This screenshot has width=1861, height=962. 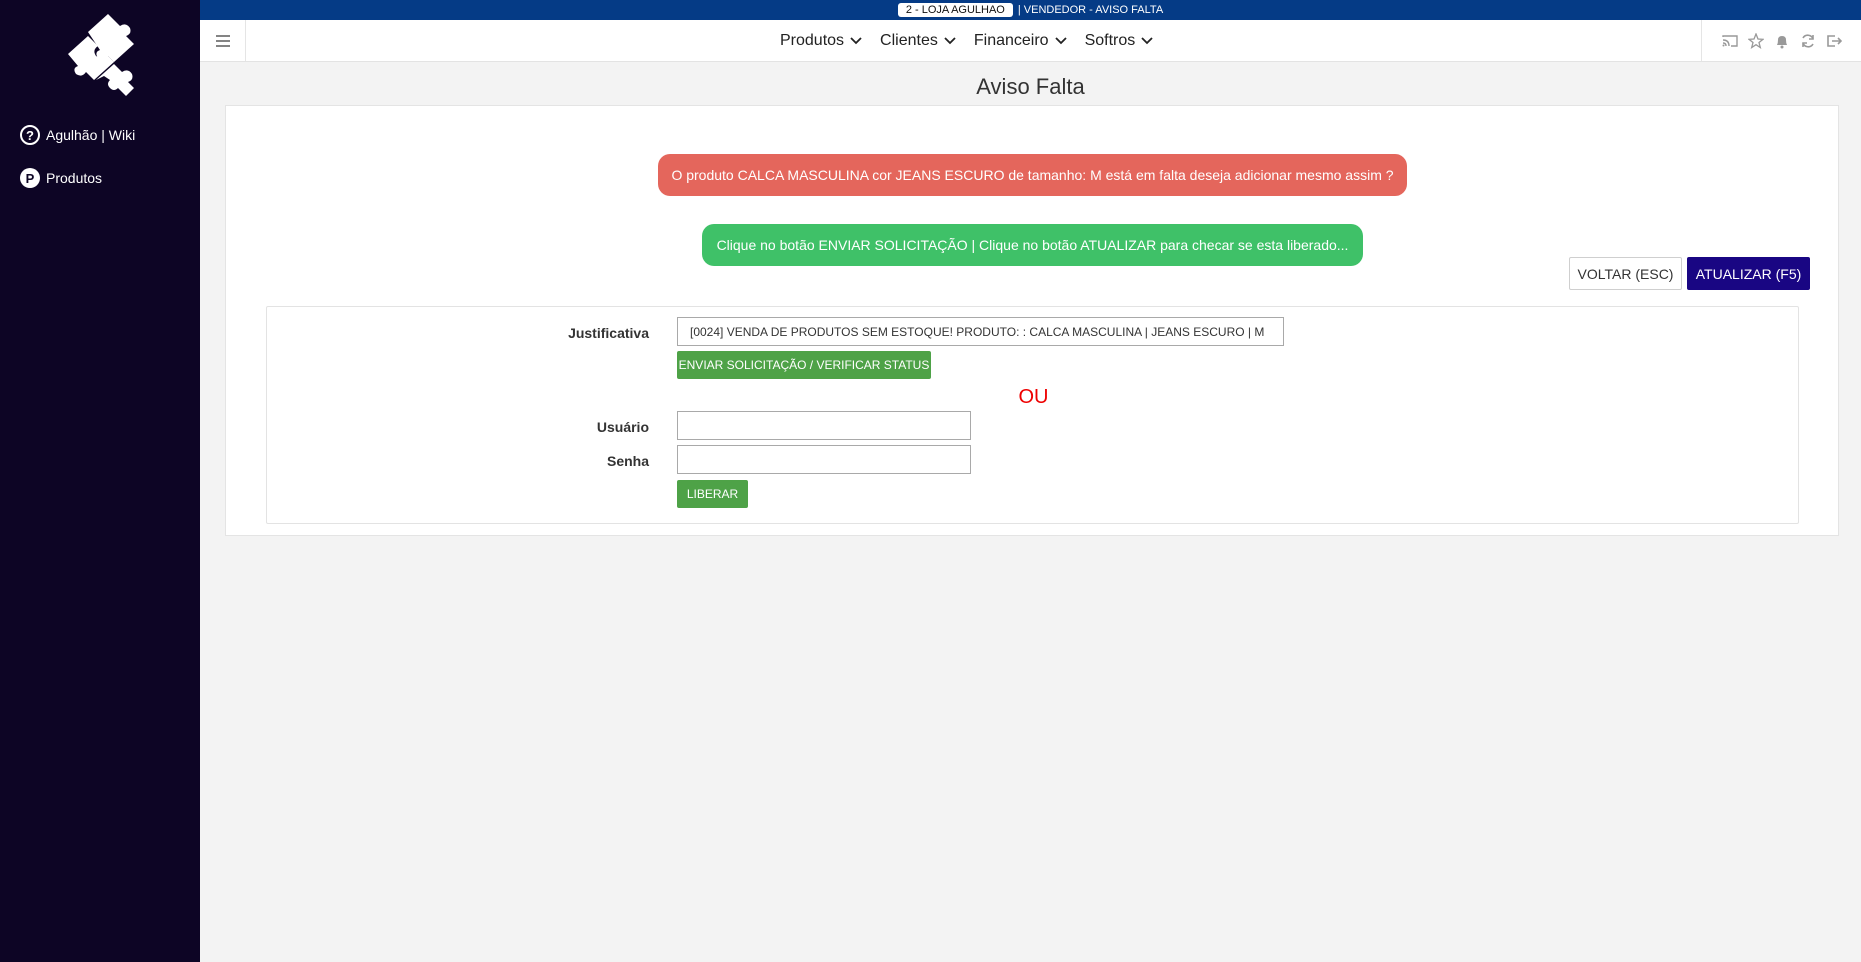 I want to click on menu-financeiro: Financeiro, so click(x=1020, y=41).